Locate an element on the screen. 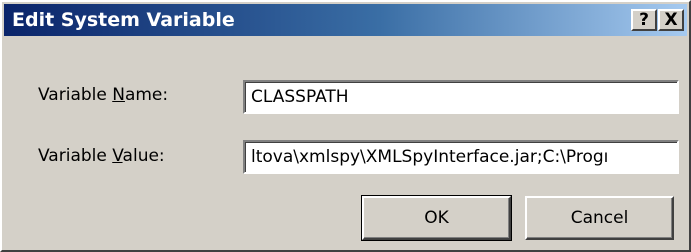  window-title: Edit System Variable is located at coordinates (123, 20).